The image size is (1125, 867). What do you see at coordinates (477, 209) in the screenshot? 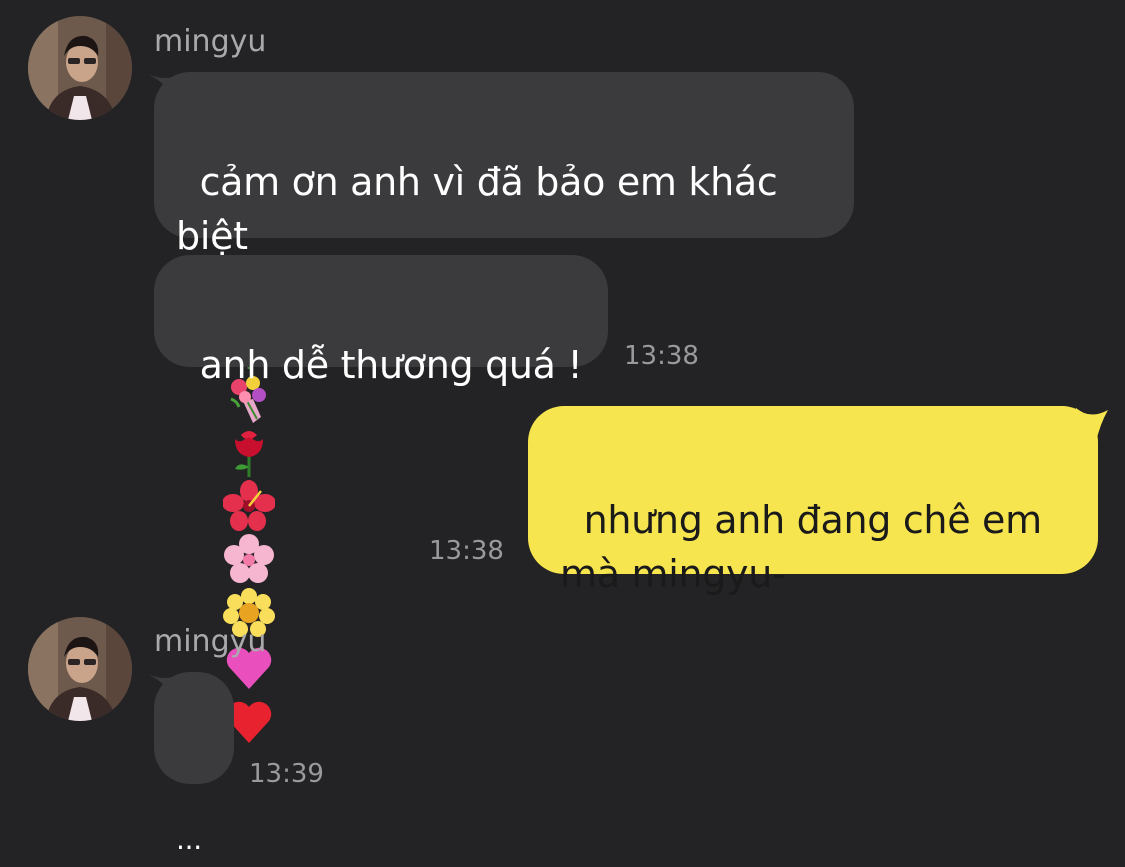
I see `message-text: cảm ơn anh vì đã bảo em khác biệt` at bounding box center [477, 209].